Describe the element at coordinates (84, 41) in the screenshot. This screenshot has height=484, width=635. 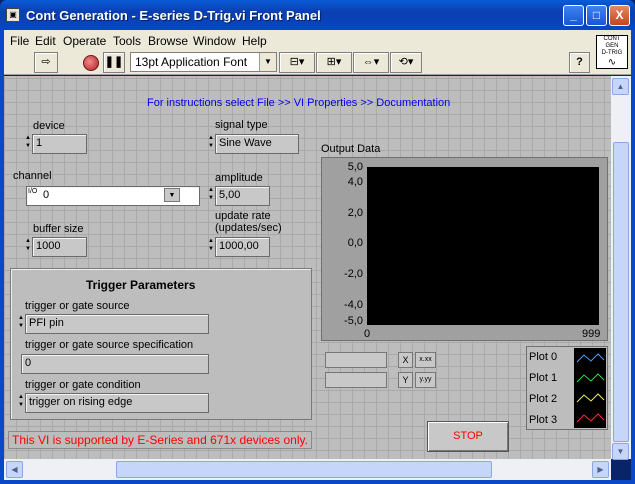
I see `menu-operate: Operate` at that location.